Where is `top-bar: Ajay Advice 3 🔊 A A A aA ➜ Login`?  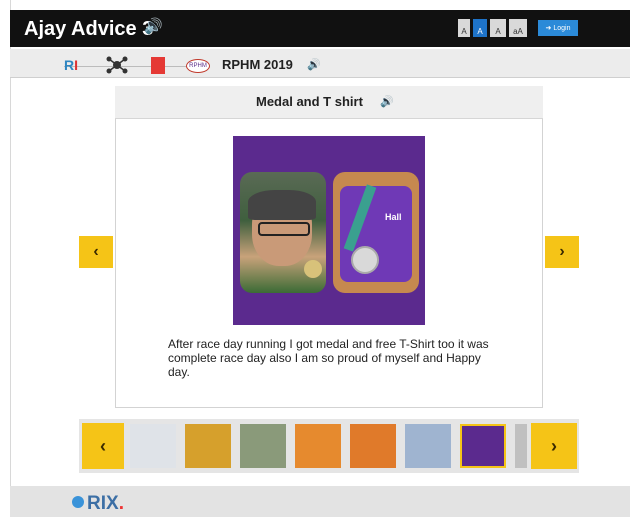
top-bar: Ajay Advice 3 🔊 A A A aA ➜ Login is located at coordinates (320, 28).